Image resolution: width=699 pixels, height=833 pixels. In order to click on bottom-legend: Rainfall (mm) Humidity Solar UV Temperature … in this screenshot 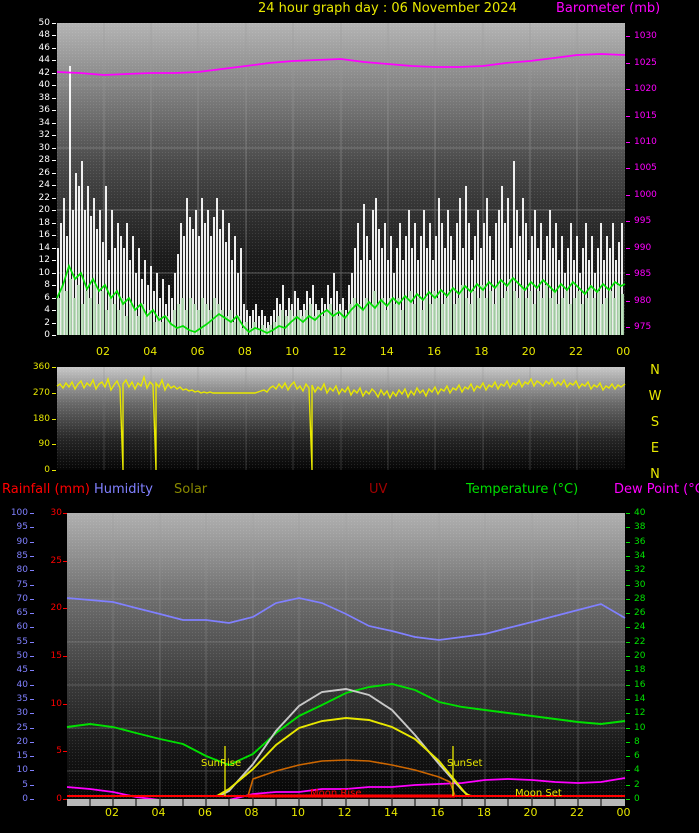, I will do `click(349, 491)`.